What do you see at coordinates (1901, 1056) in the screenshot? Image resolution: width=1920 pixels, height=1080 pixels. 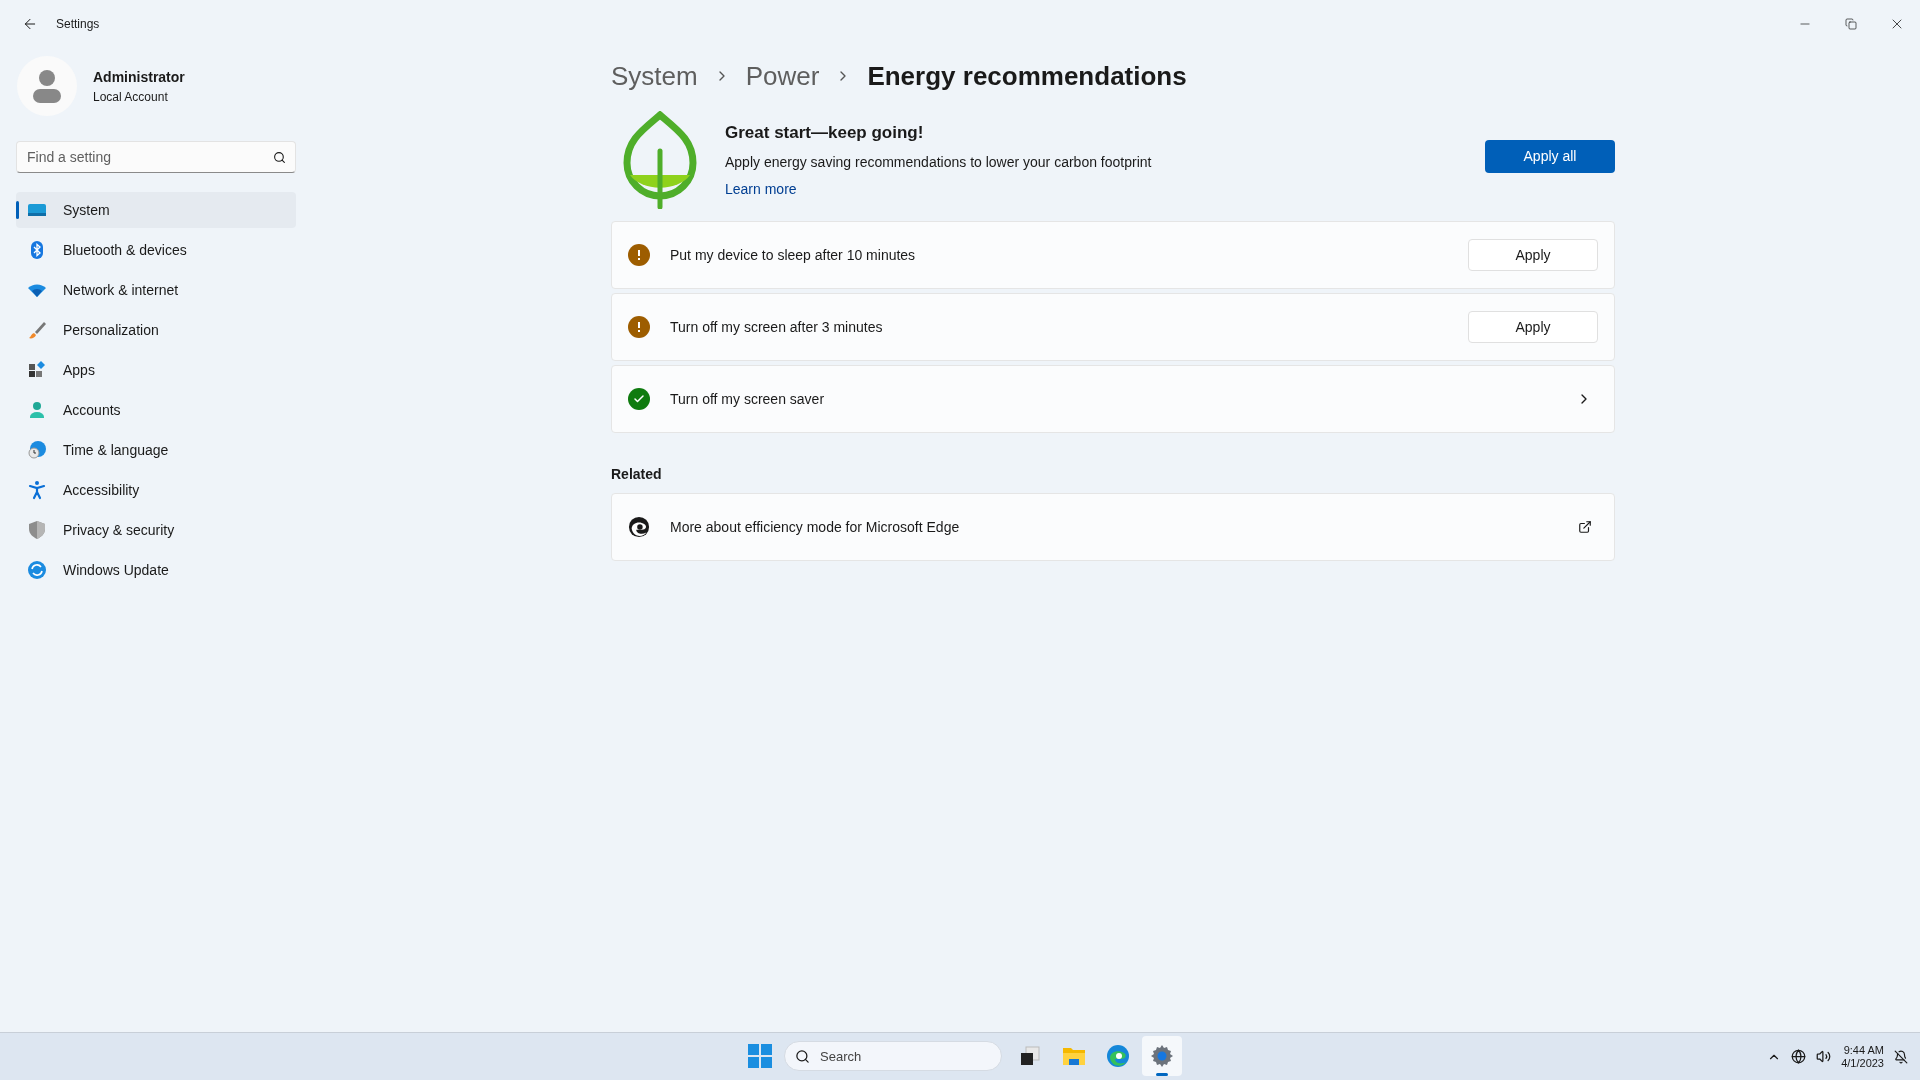 I see `notification-icon` at bounding box center [1901, 1056].